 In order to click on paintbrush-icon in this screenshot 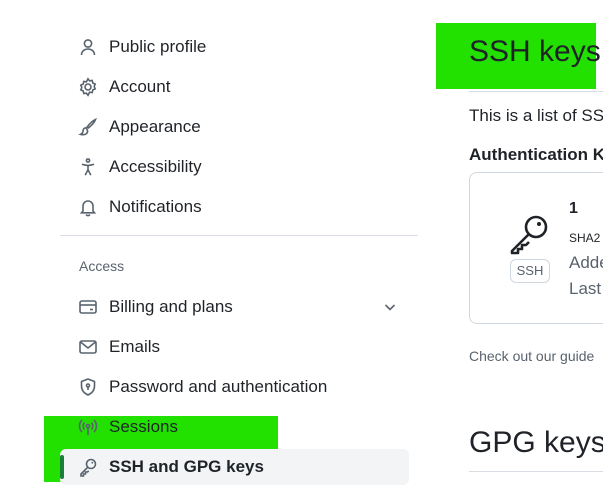, I will do `click(88, 127)`.